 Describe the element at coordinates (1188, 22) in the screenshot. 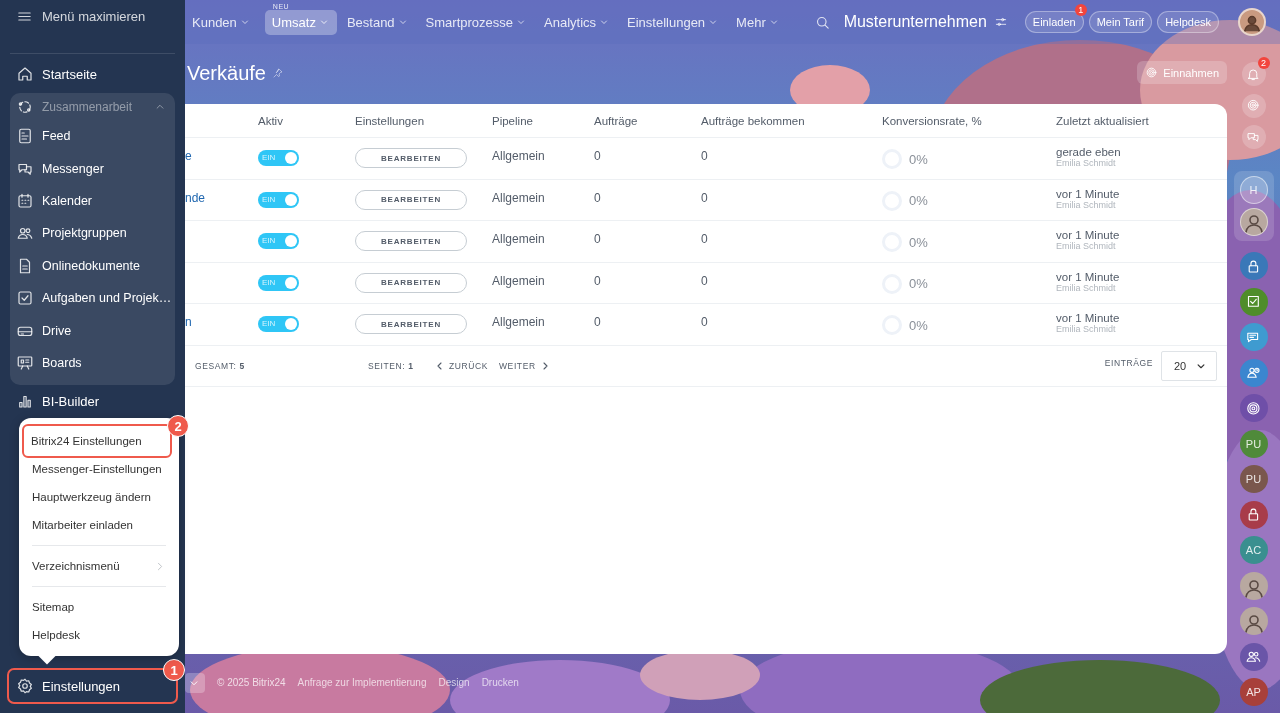

I see `header-button: Helpdesk` at that location.